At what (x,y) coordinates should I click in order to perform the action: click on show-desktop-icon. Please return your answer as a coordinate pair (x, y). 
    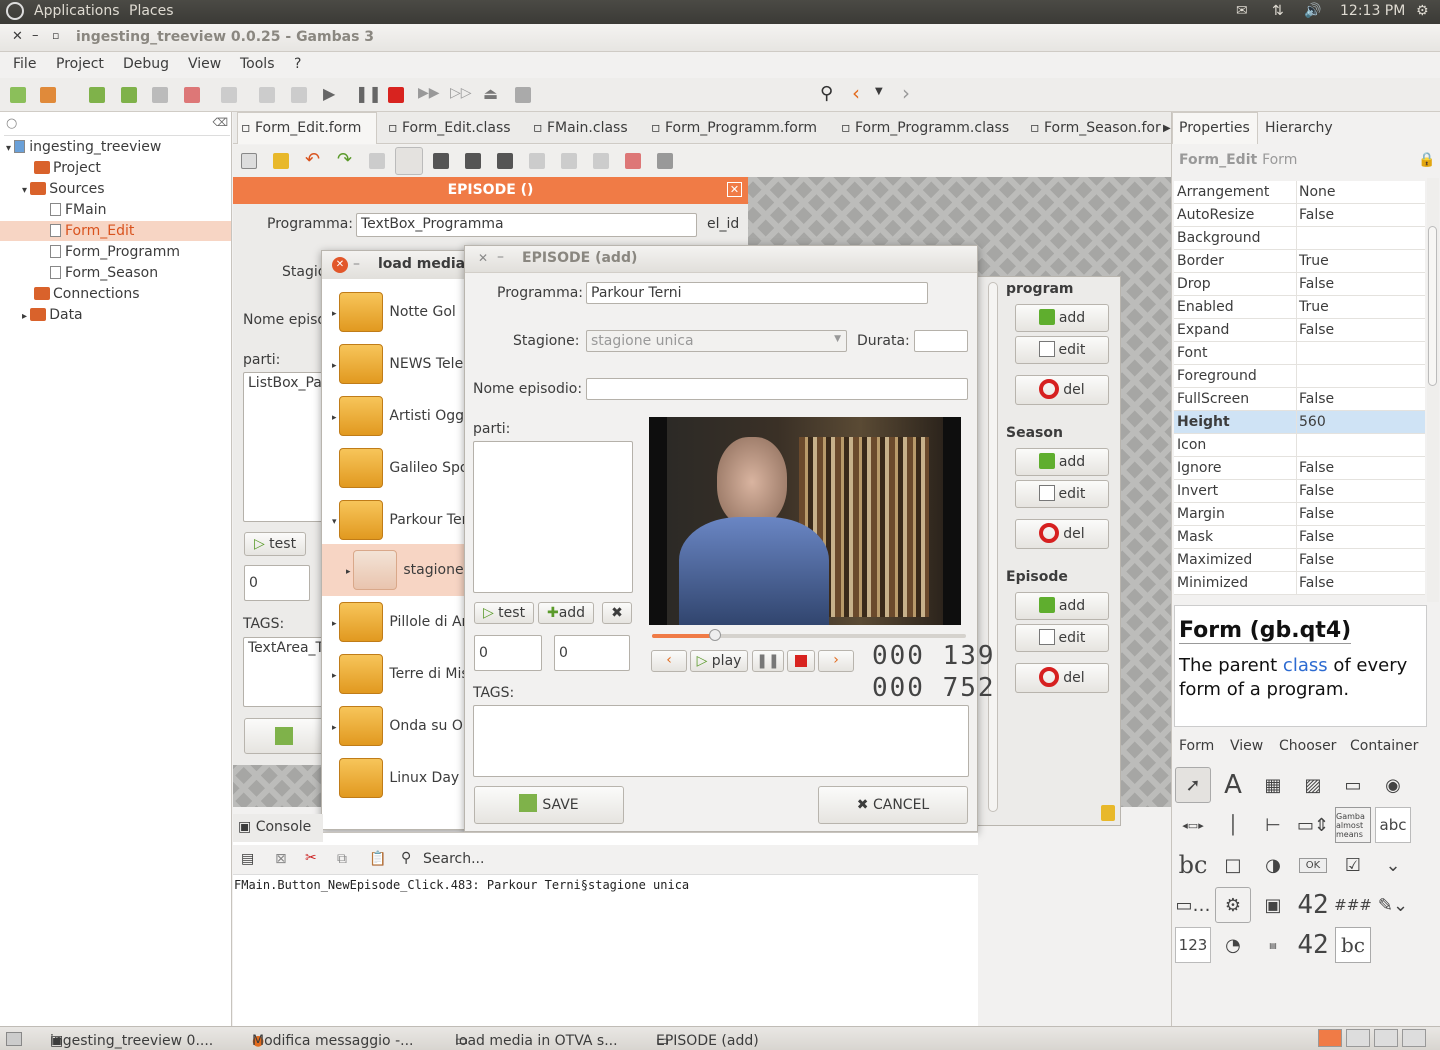
    Looking at the image, I should click on (14, 1039).